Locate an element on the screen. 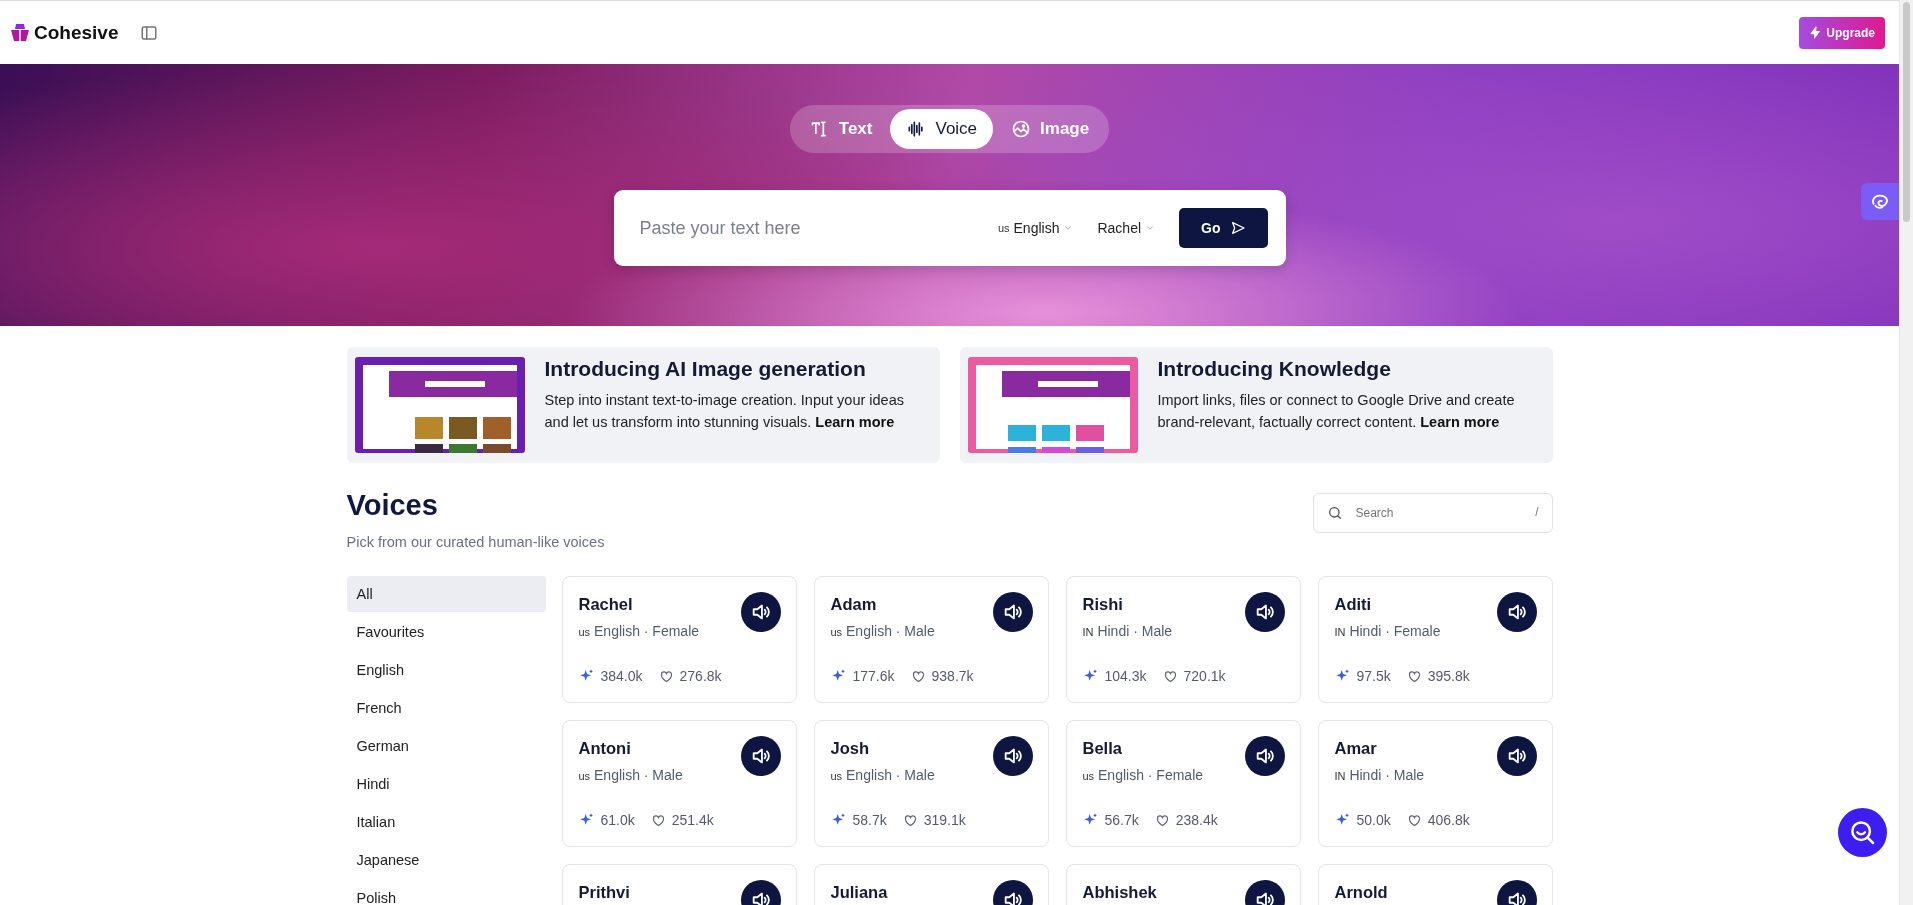 This screenshot has width=1913, height=905. voice-card: Arnold is located at coordinates (1435, 884).